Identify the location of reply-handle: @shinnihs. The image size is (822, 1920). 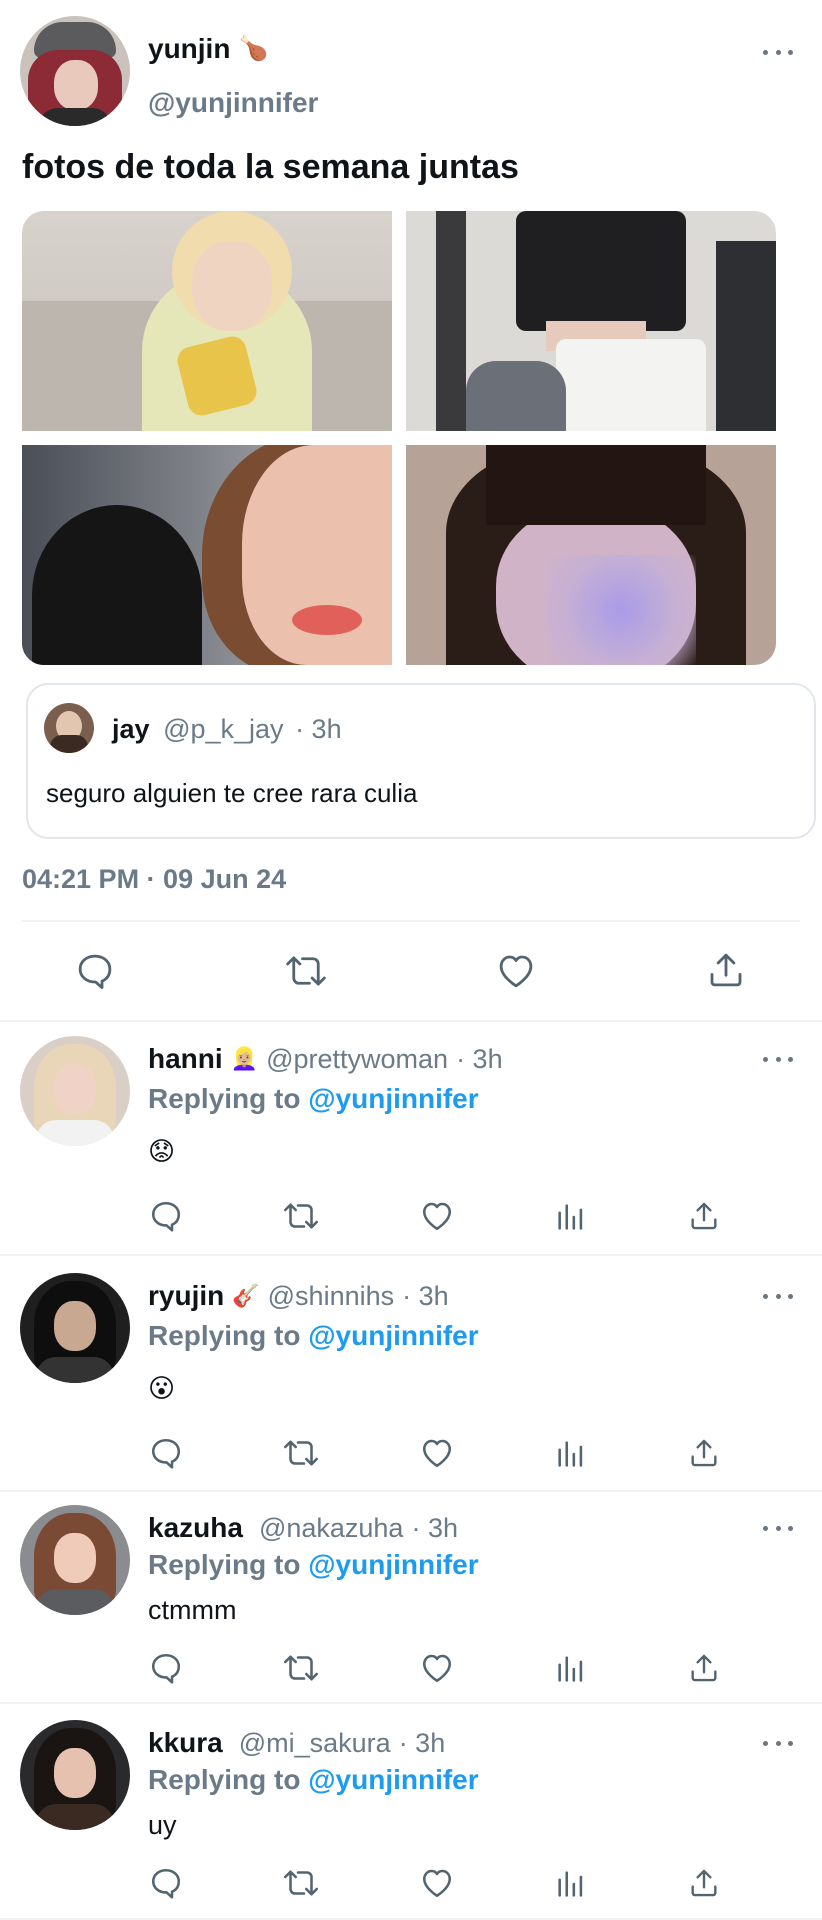
(331, 1296).